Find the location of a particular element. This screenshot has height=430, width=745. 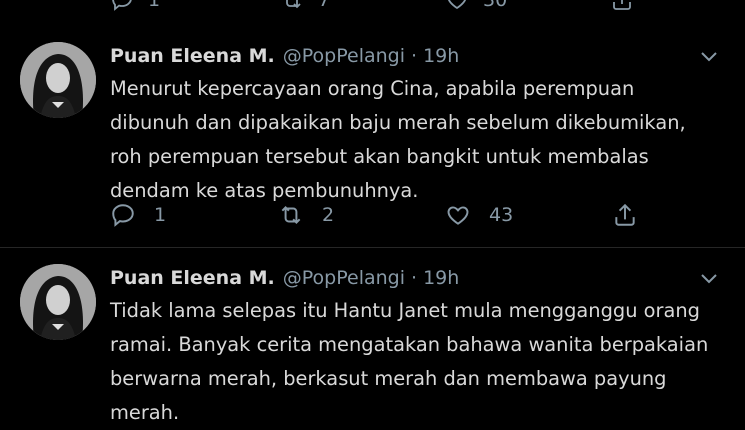

retweet-count: 2 is located at coordinates (328, 215).